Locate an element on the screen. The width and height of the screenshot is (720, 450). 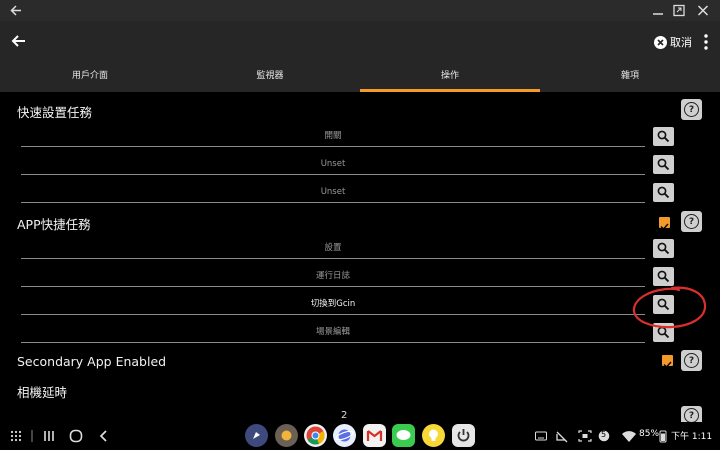
window-title-bar is located at coordinates (360, 10).